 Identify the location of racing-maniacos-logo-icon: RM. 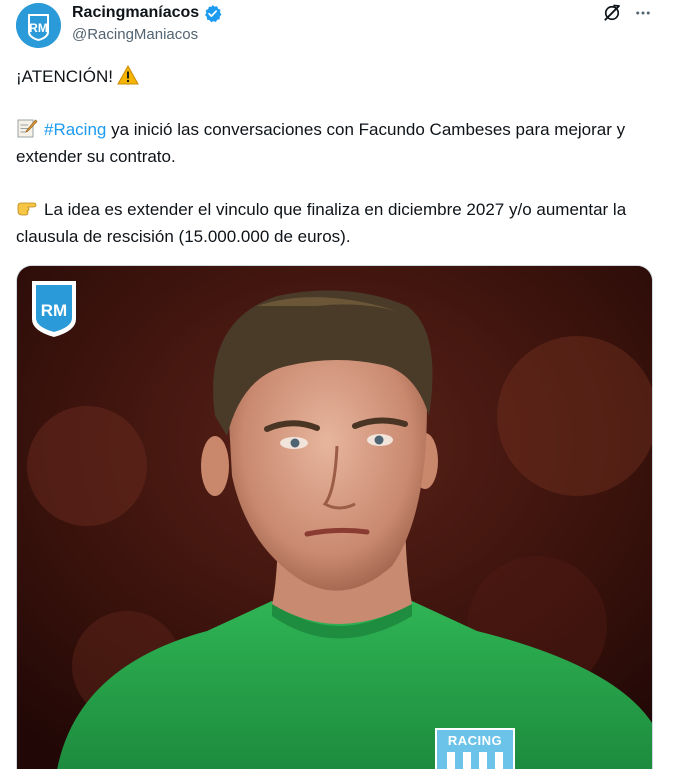
(38, 25).